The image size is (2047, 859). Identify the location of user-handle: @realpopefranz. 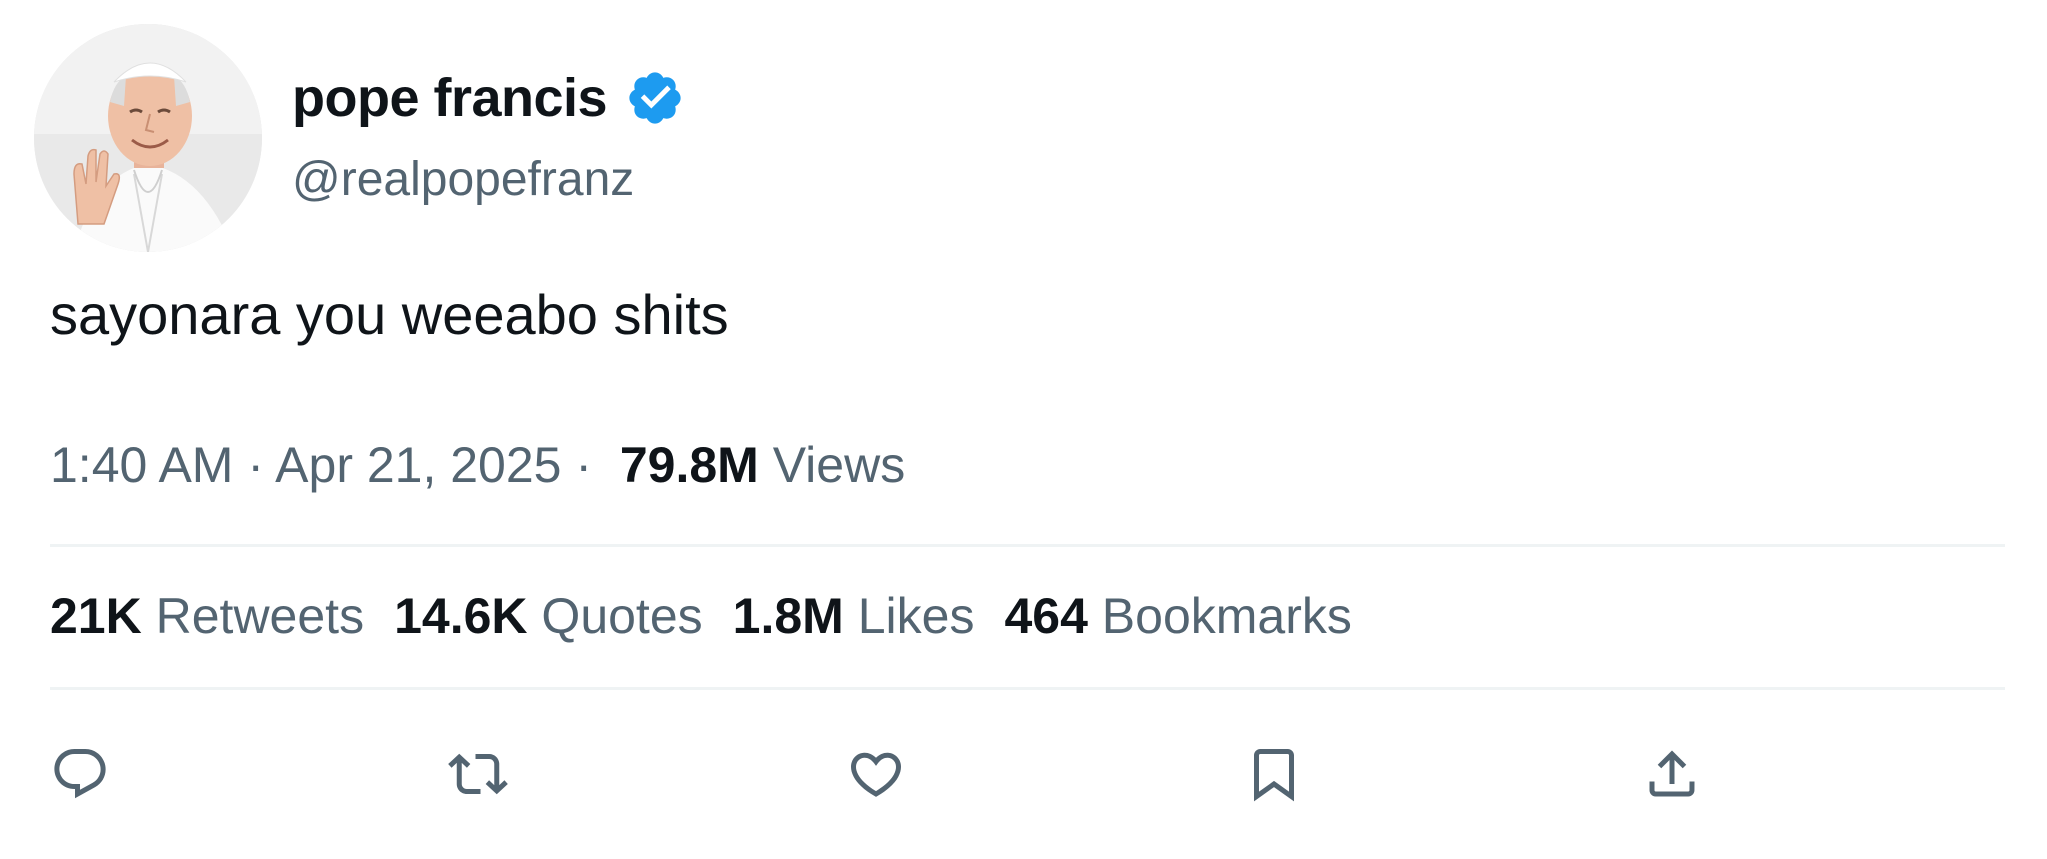
(463, 179).